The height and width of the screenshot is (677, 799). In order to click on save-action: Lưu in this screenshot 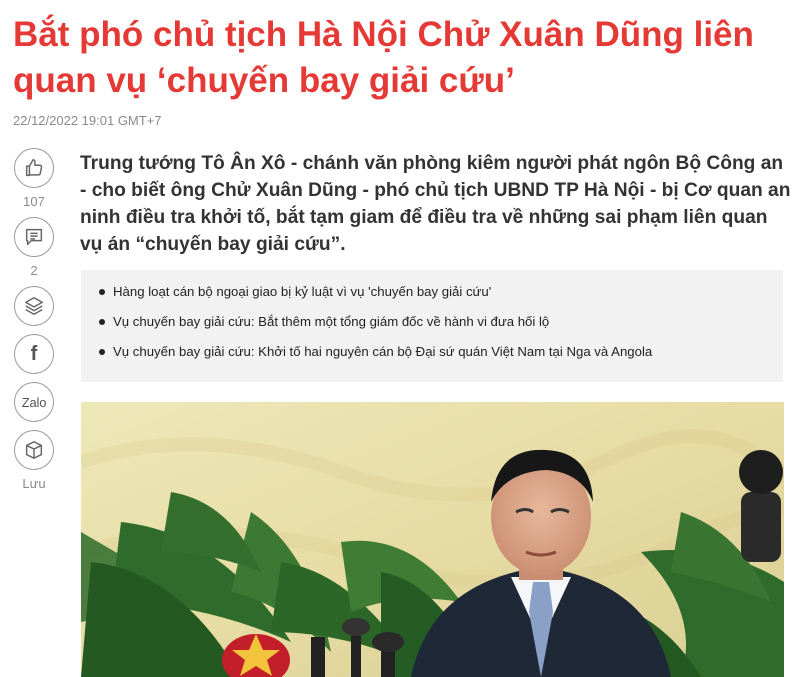, I will do `click(34, 460)`.